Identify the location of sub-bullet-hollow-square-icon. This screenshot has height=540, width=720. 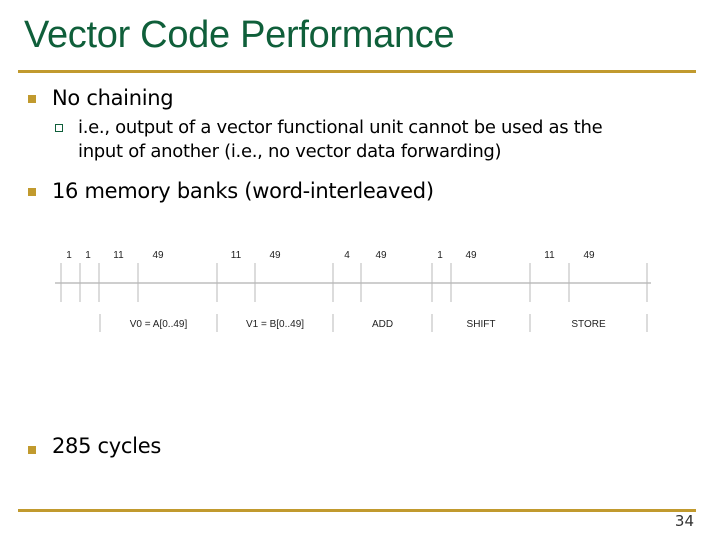
(59, 128).